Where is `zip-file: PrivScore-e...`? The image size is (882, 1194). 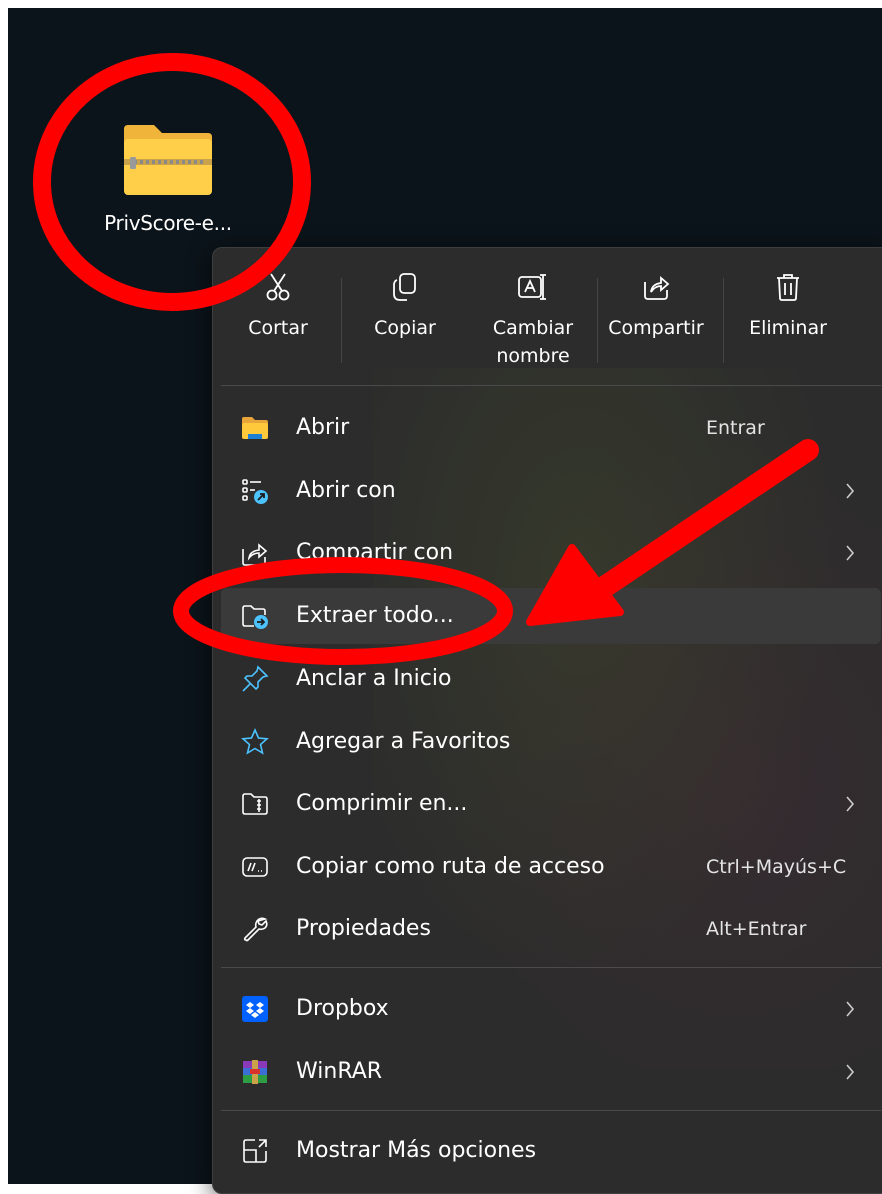 zip-file: PrivScore-e... is located at coordinates (168, 179).